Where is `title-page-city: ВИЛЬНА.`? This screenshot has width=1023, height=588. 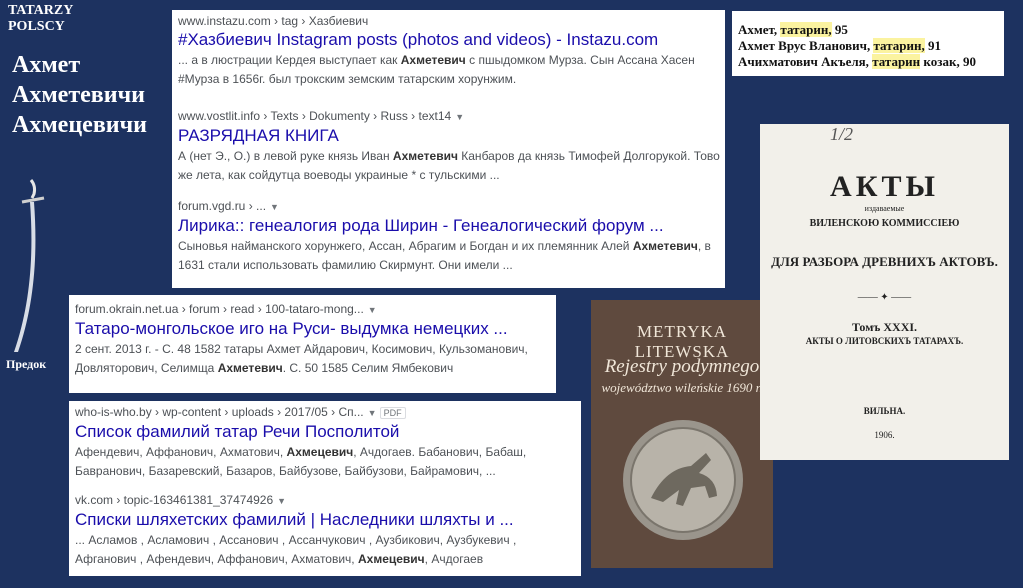 title-page-city: ВИЛЬНА. is located at coordinates (884, 411).